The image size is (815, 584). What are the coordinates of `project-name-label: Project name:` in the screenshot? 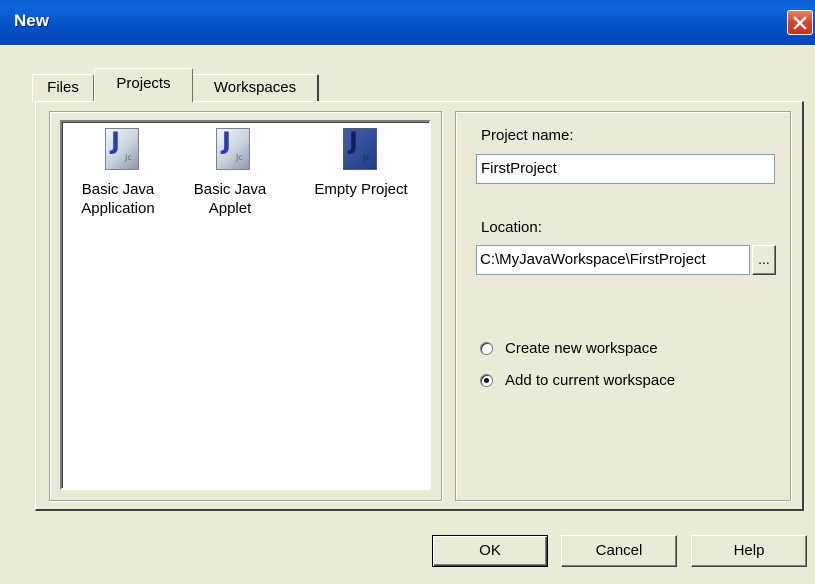 It's located at (527, 135).